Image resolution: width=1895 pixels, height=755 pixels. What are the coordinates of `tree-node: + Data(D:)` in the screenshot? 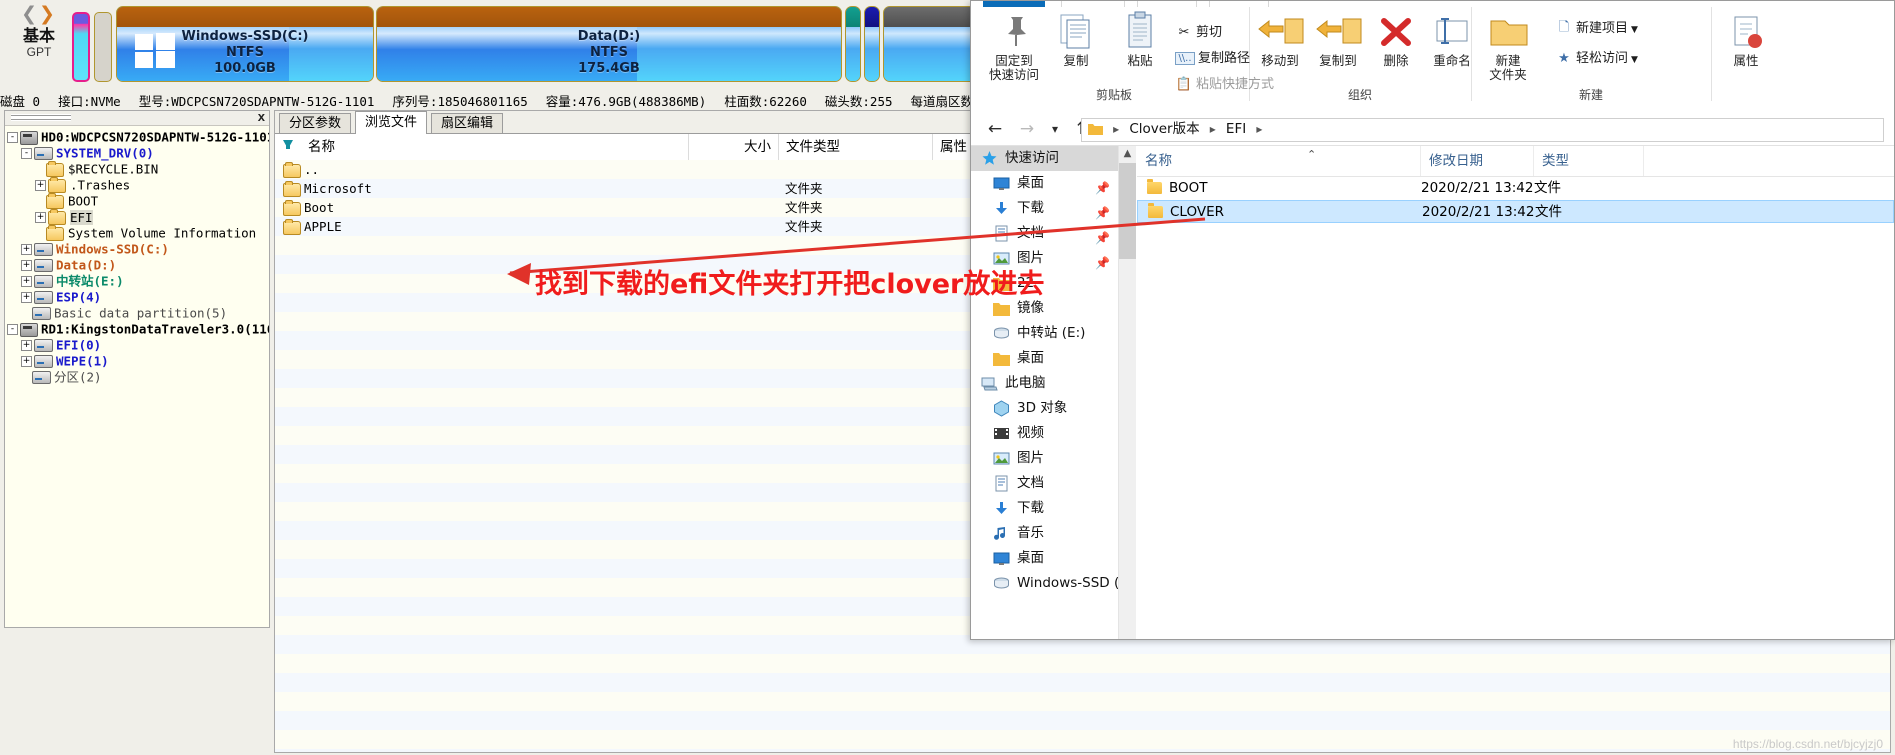 It's located at (137, 265).